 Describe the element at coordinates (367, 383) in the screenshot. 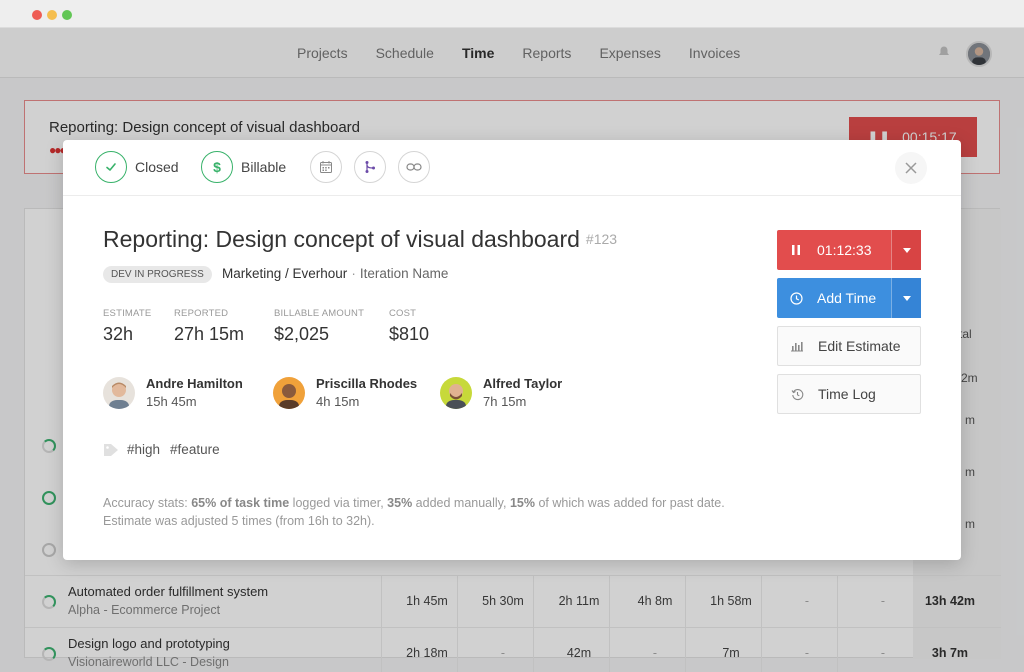

I see `member-name: Priscilla Rhodes` at that location.